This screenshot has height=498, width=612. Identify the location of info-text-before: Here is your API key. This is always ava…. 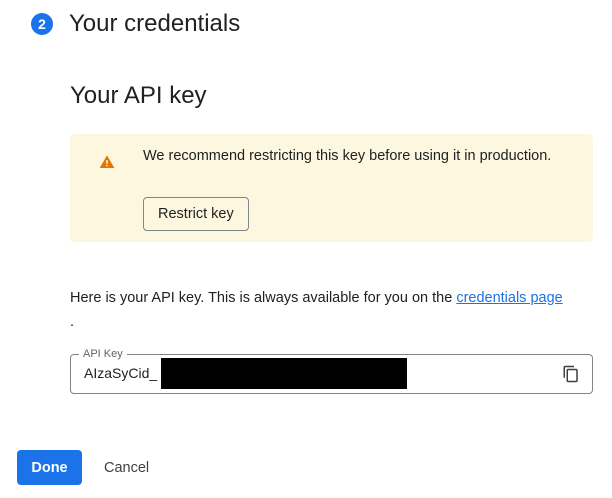
(263, 298).